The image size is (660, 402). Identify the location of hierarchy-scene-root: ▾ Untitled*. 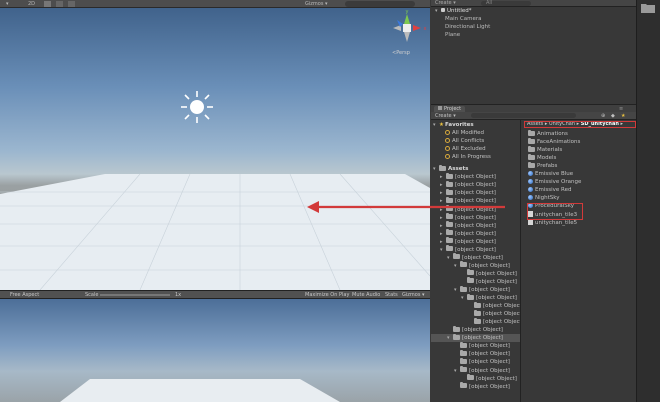
(453, 11).